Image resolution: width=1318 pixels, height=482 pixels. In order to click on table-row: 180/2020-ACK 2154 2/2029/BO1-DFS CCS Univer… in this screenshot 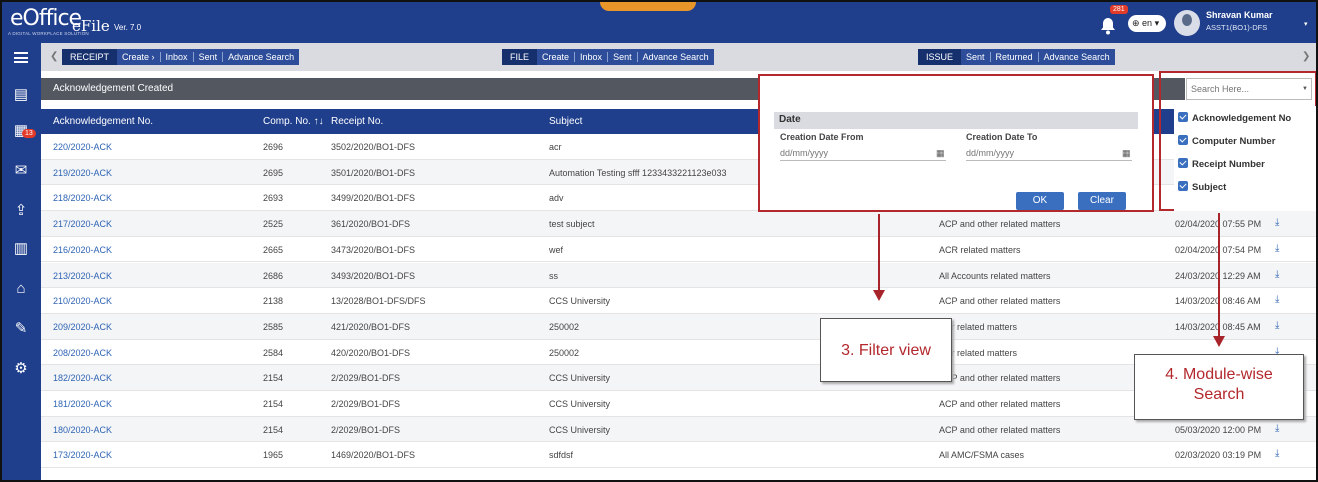, I will do `click(678, 429)`.